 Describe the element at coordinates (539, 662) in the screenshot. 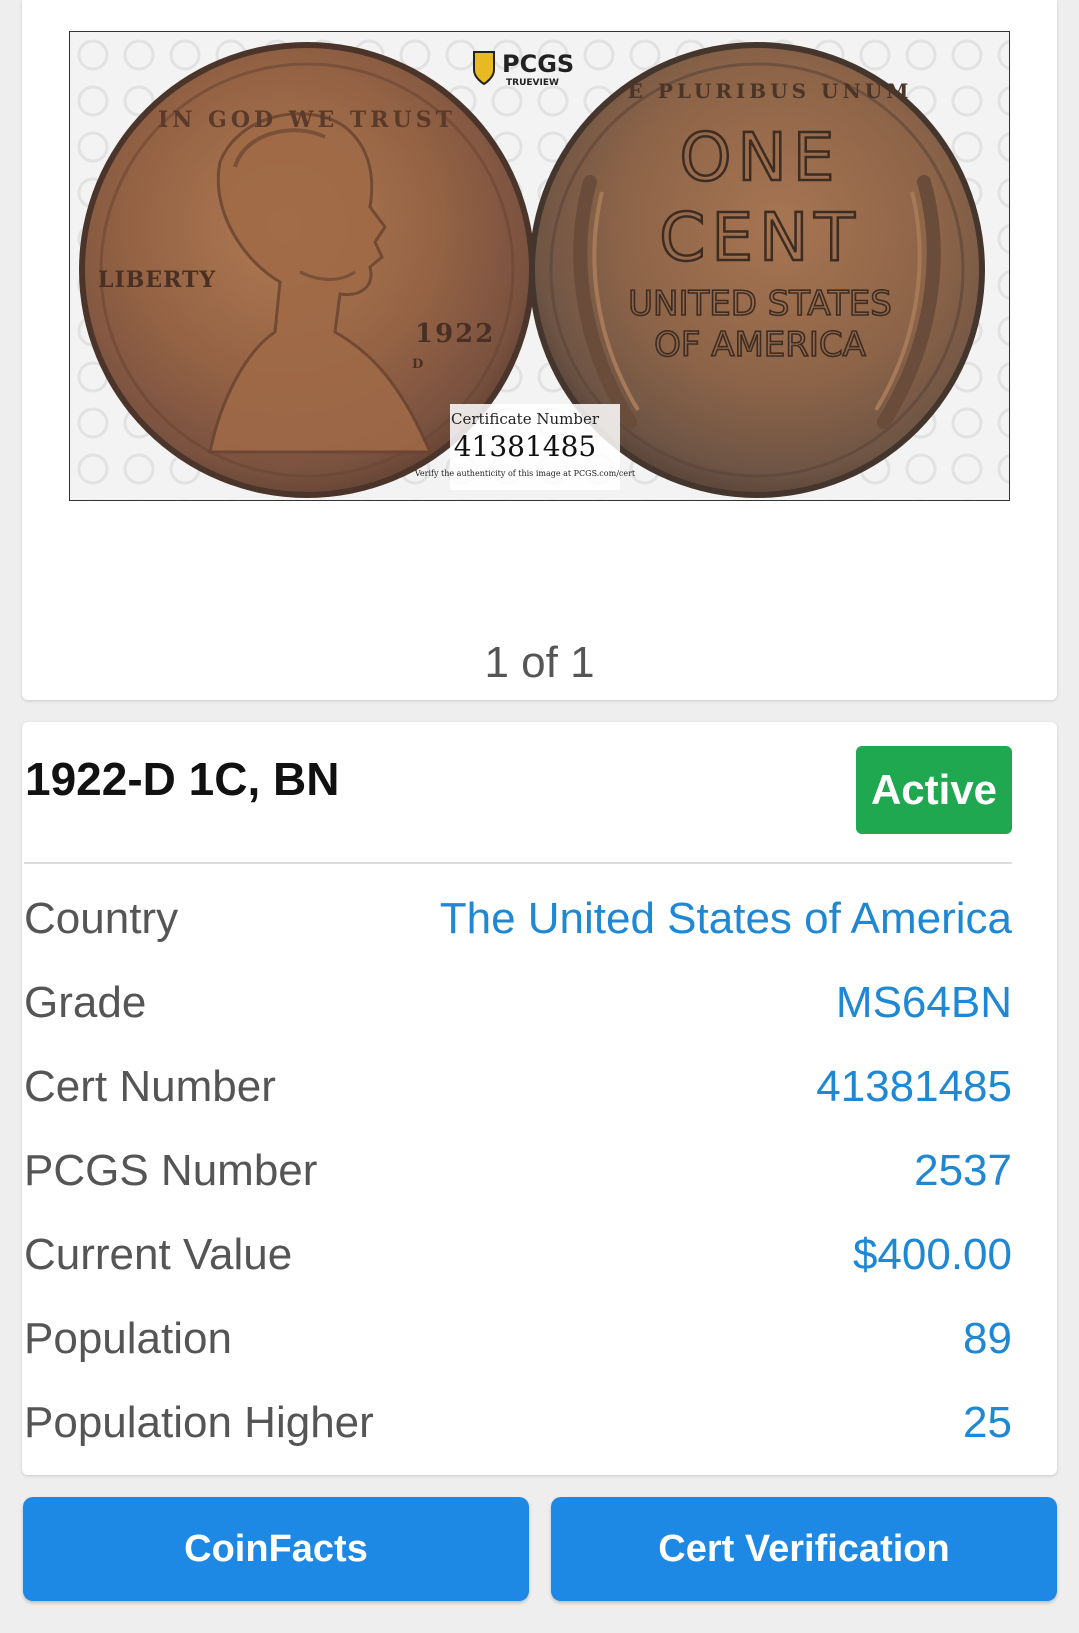

I see `carousel-counter: 1 of 1` at that location.